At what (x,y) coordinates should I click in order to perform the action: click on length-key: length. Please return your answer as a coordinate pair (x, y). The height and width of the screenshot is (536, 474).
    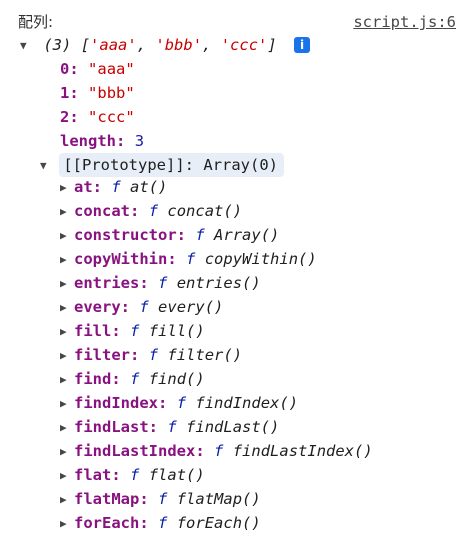
    Looking at the image, I should click on (88, 141).